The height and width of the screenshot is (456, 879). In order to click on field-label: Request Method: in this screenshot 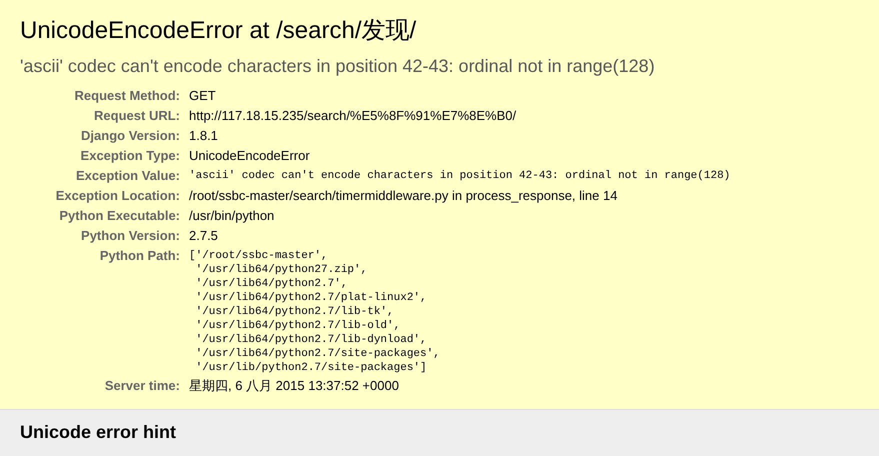, I will do `click(127, 96)`.